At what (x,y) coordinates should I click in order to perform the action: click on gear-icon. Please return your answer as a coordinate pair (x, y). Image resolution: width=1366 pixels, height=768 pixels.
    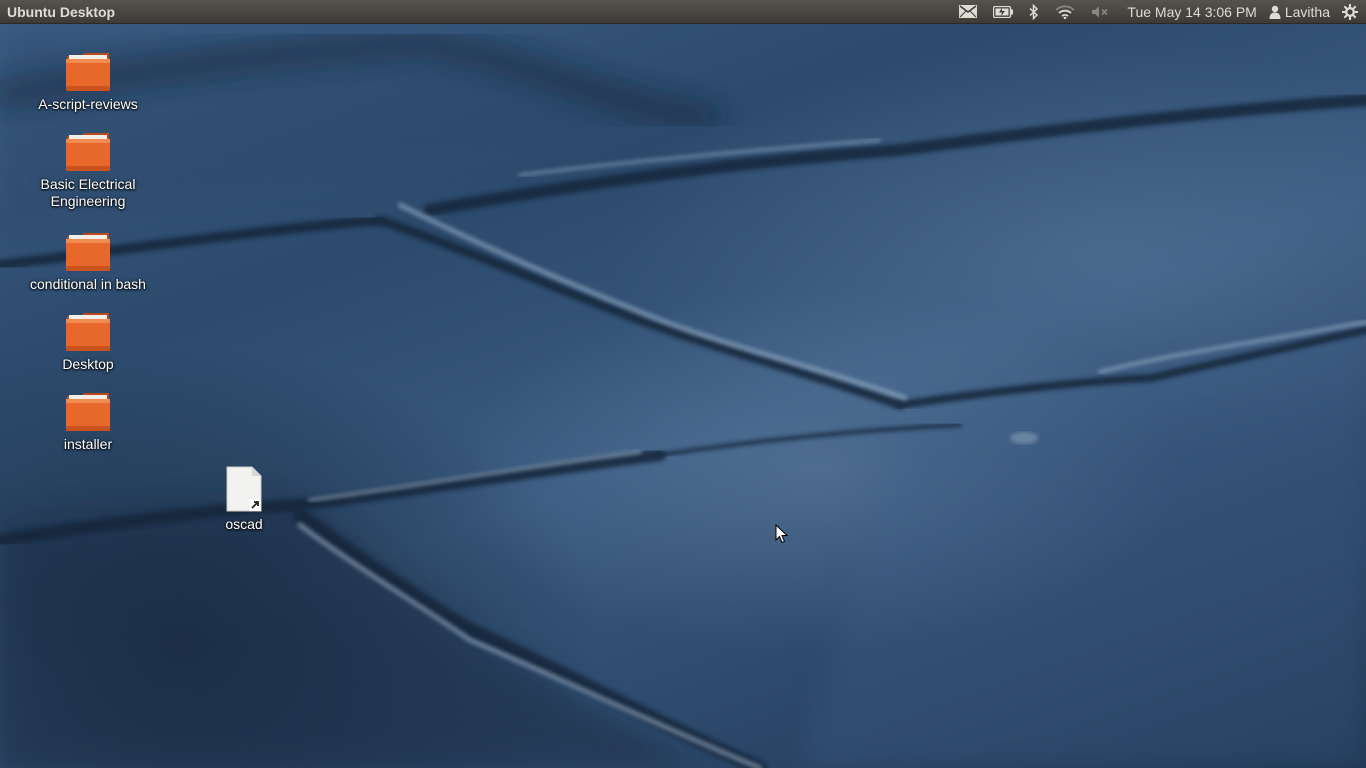
    Looking at the image, I should click on (1350, 11).